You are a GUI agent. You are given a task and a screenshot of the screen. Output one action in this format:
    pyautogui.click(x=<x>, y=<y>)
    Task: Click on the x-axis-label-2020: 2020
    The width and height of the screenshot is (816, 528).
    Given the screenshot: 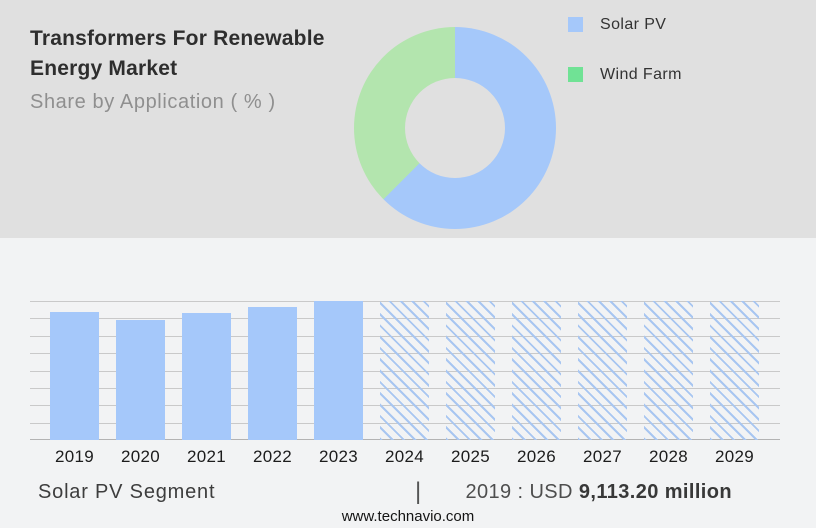 What is the action you would take?
    pyautogui.click(x=140, y=456)
    